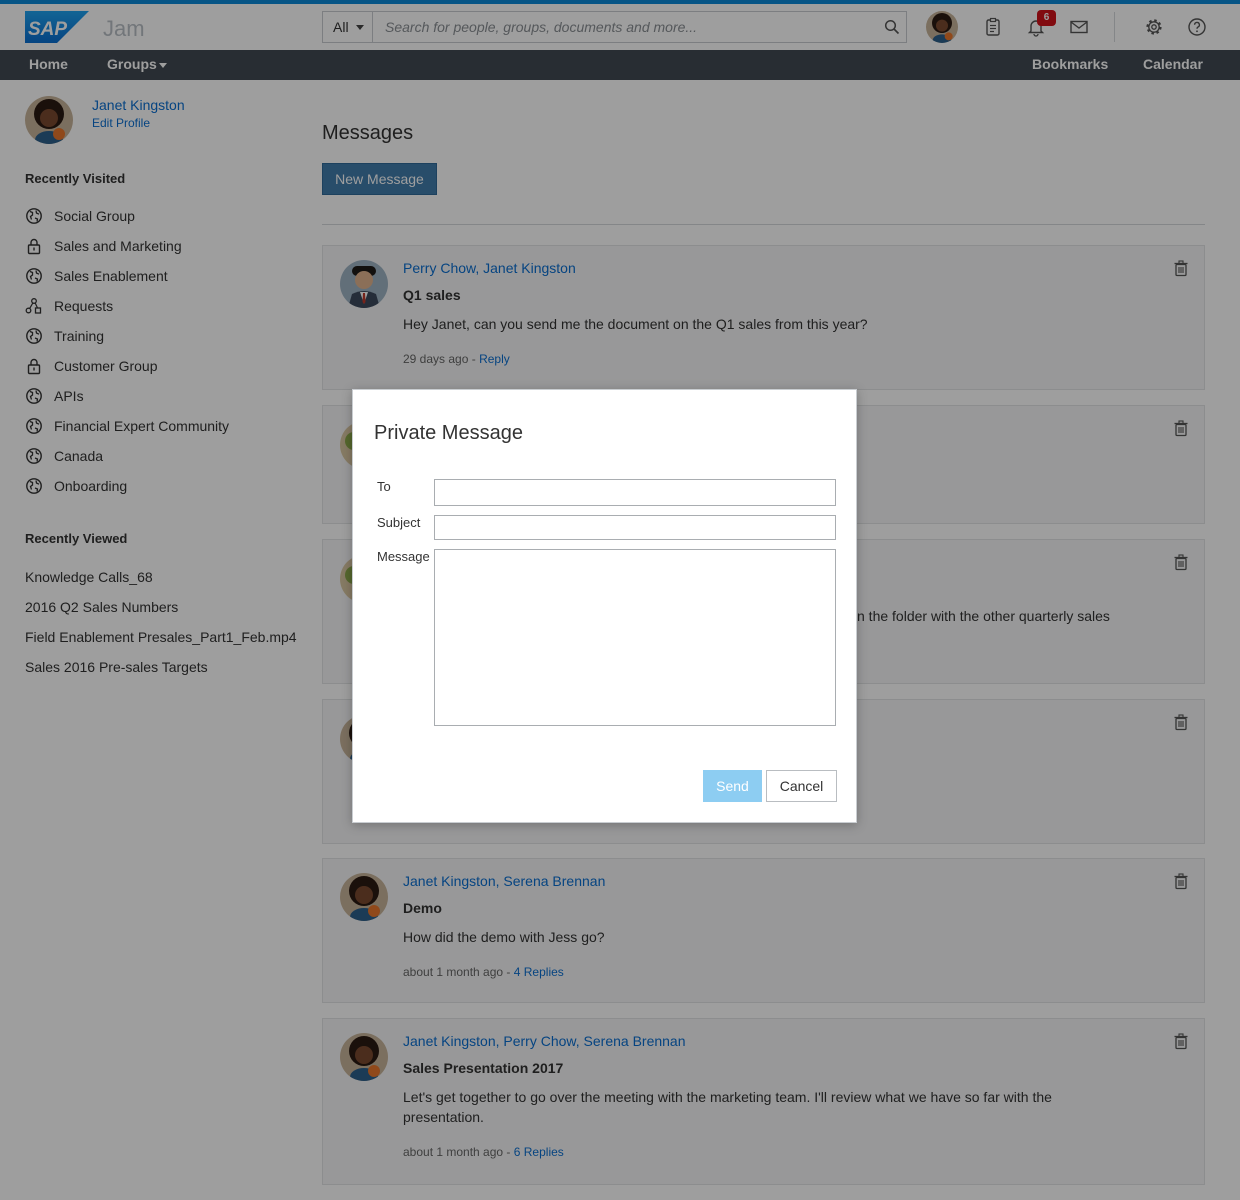 This screenshot has height=1200, width=1240. Describe the element at coordinates (732, 786) in the screenshot. I see `send-button: Send` at that location.